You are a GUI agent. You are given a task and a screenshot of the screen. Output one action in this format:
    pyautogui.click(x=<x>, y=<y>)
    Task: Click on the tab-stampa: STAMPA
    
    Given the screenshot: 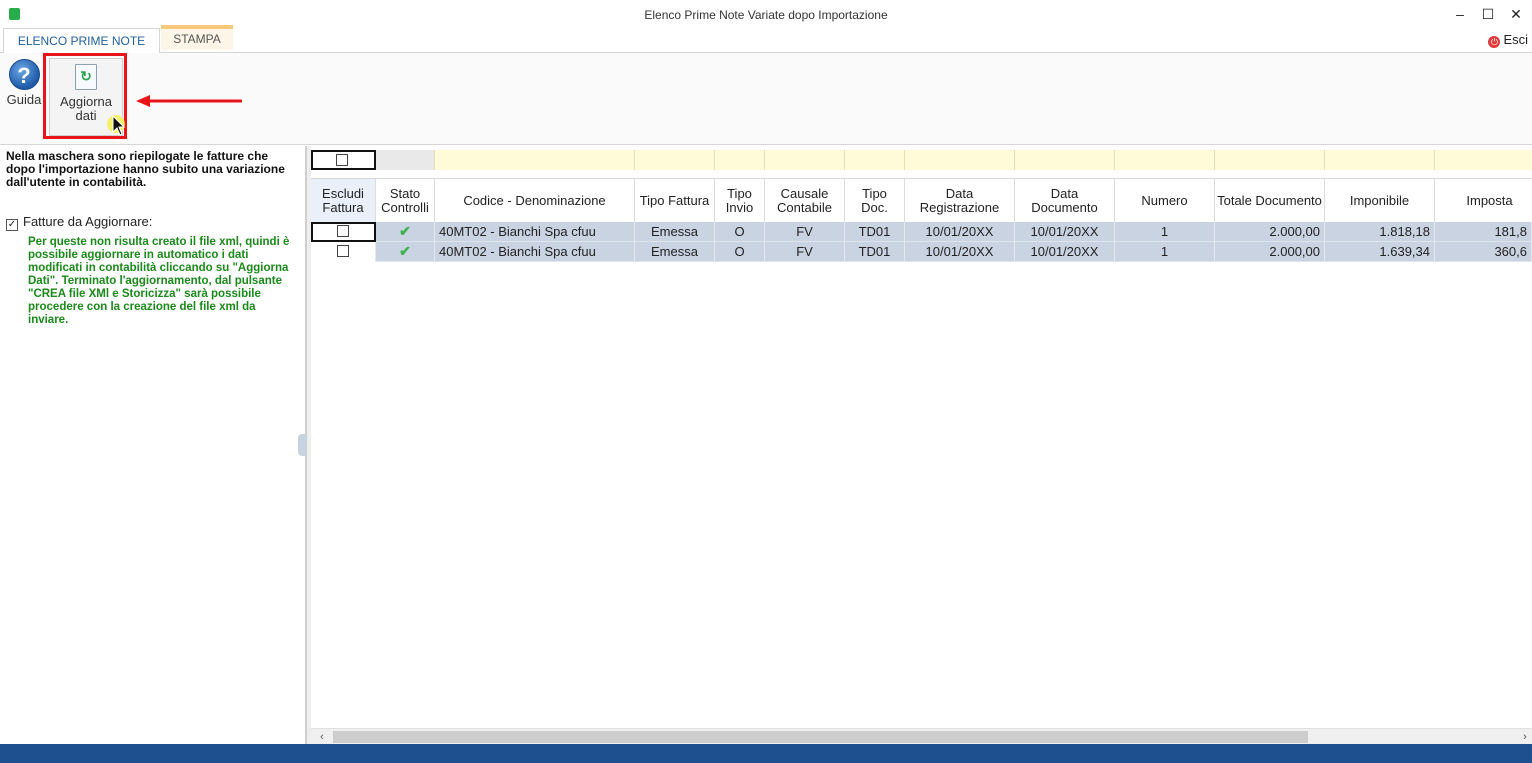 What is the action you would take?
    pyautogui.click(x=197, y=37)
    